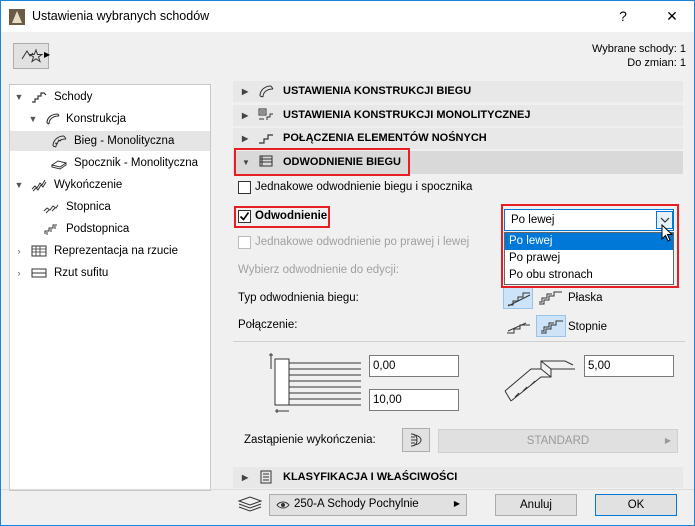 The height and width of the screenshot is (526, 695). Describe the element at coordinates (667, 233) in the screenshot. I see `mouse-cursor-icon` at that location.